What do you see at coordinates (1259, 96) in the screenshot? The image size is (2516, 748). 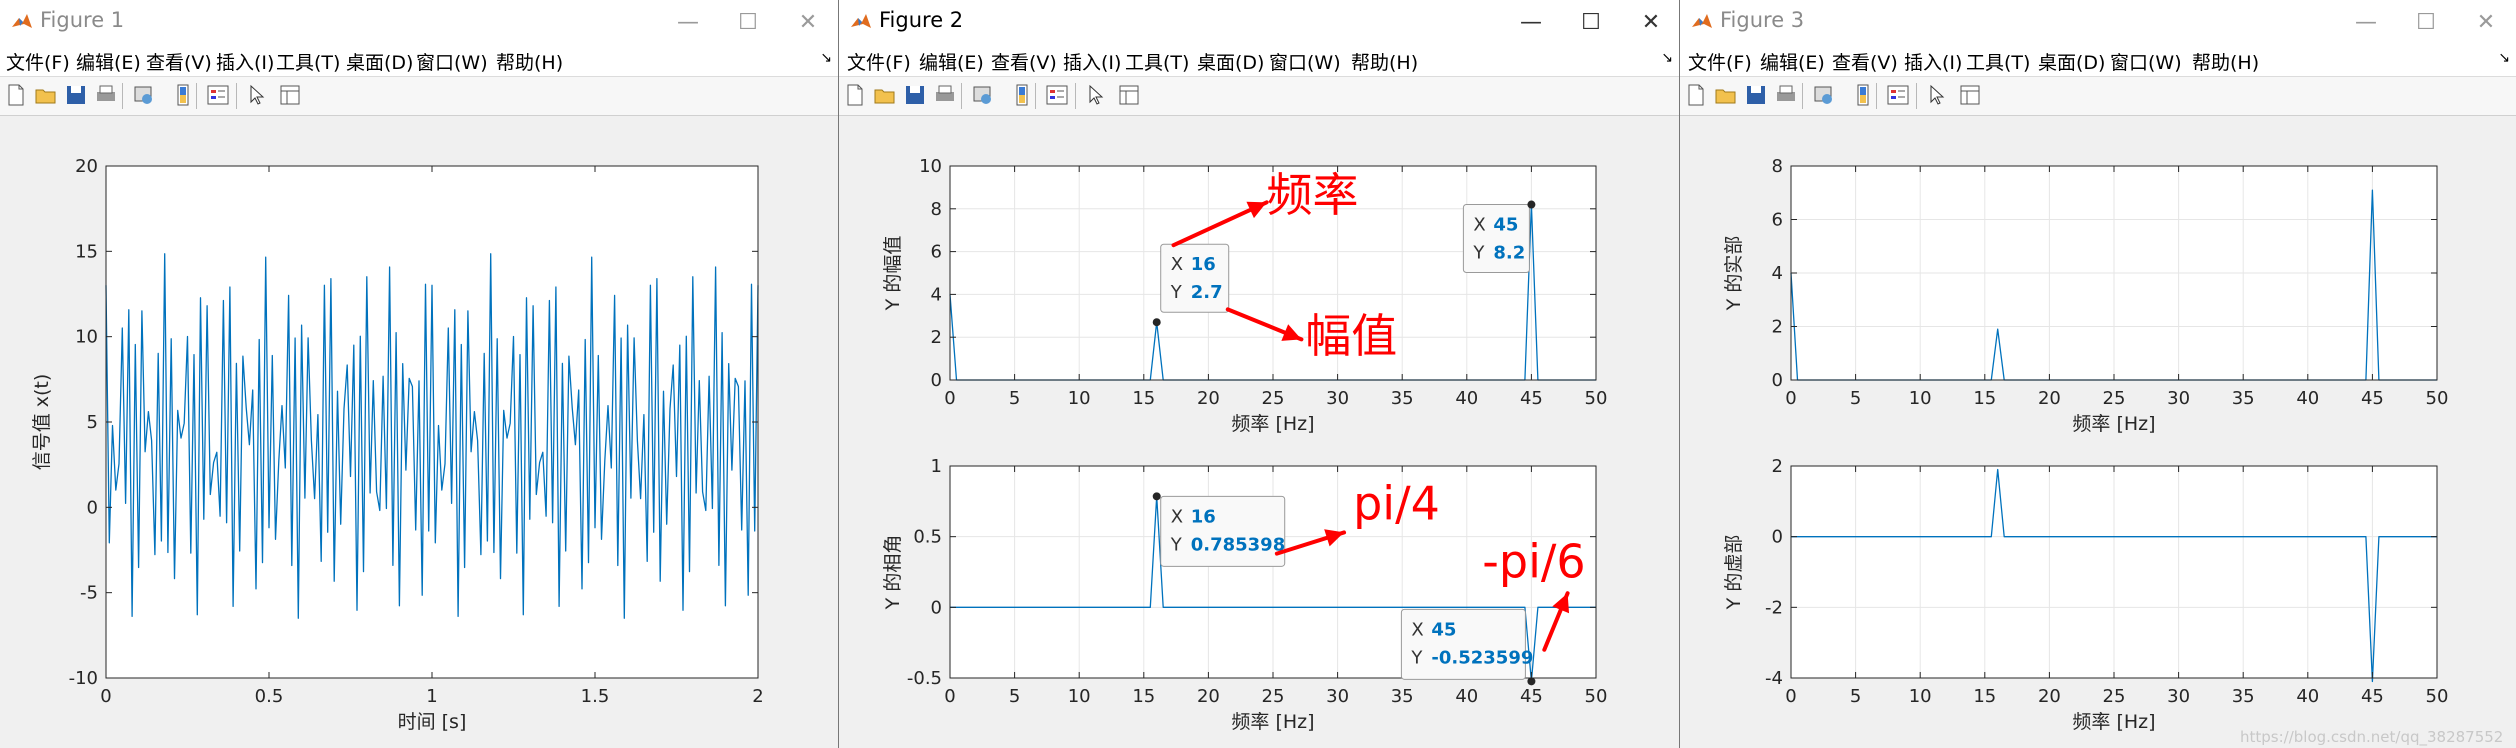 I see `figure-toolbar` at bounding box center [1259, 96].